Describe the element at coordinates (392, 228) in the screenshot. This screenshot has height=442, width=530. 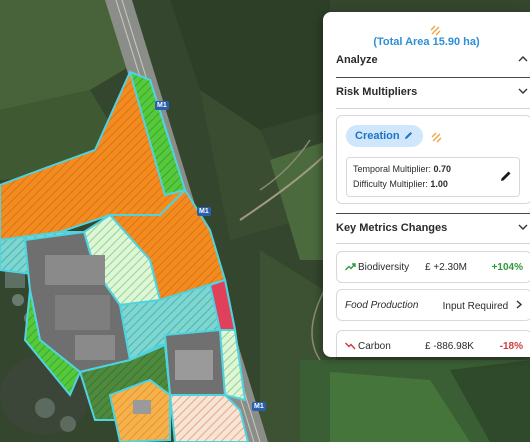
I see `key-metrics-title: Key Metrics Changes` at that location.